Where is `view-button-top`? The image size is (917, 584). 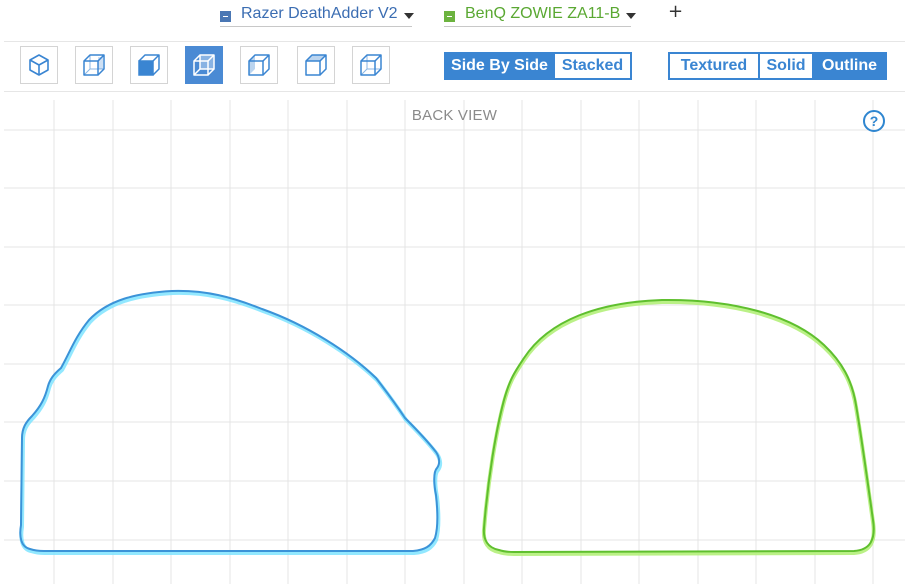 view-button-top is located at coordinates (316, 65).